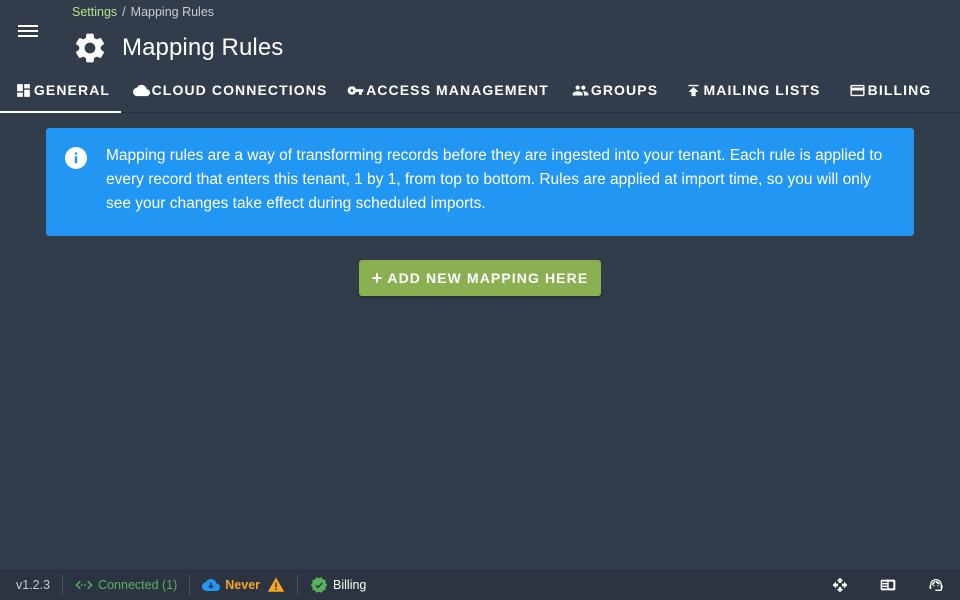 The height and width of the screenshot is (600, 960). I want to click on page-header: Mapping Rules, so click(177, 48).